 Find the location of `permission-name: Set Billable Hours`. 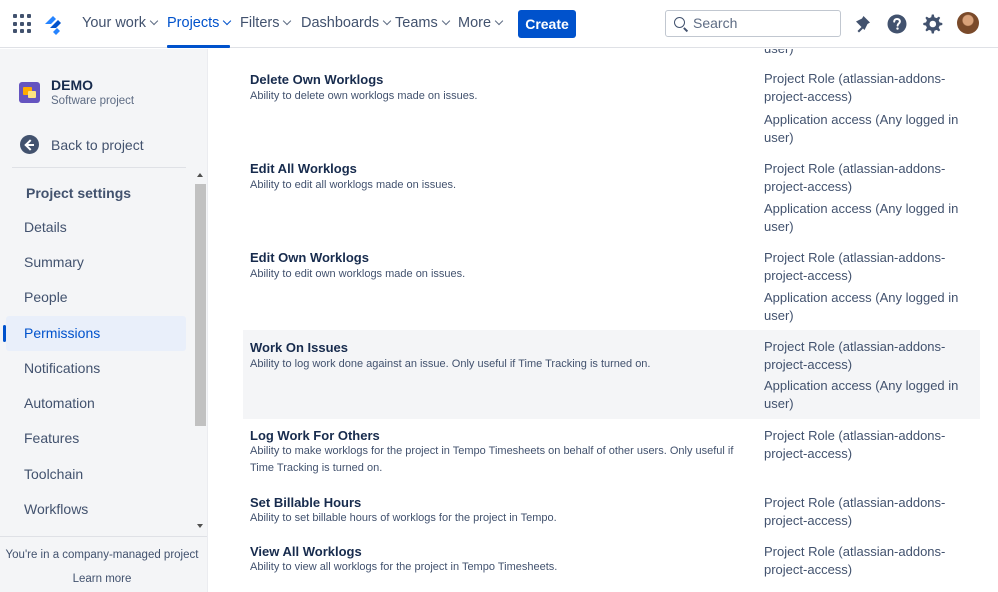

permission-name: Set Billable Hours is located at coordinates (306, 502).